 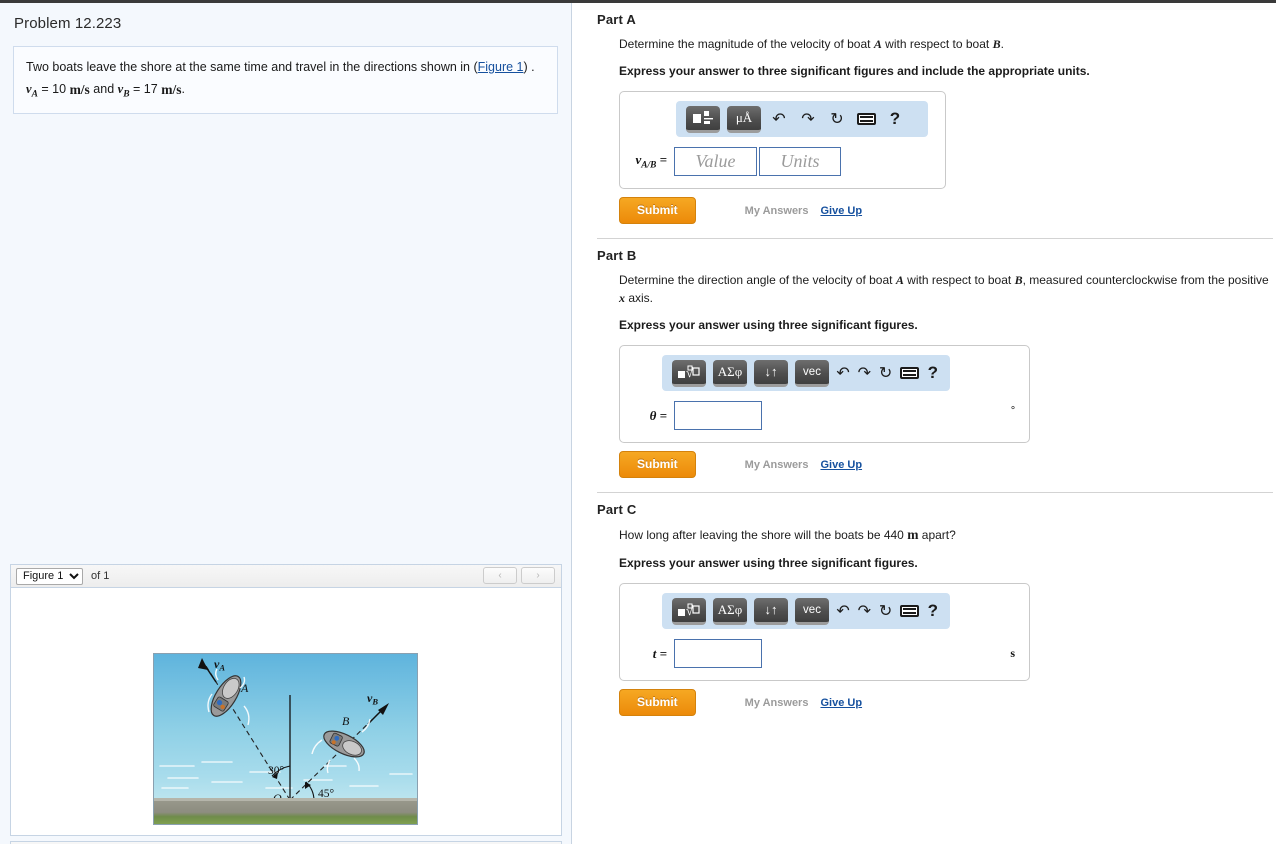 What do you see at coordinates (659, 653) in the screenshot?
I see `part-c-eq-label: t =` at bounding box center [659, 653].